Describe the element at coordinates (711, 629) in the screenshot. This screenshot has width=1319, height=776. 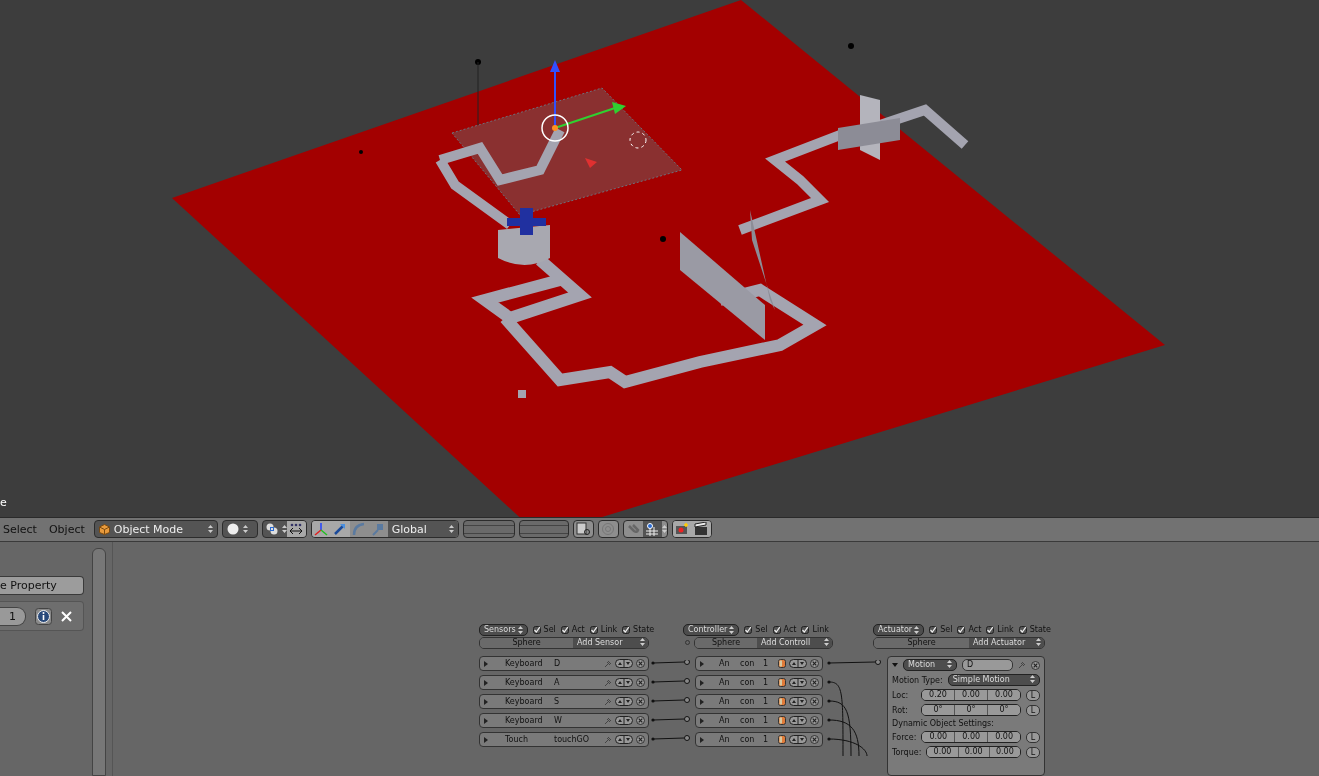
I see `controller-dropdown: Controller` at that location.